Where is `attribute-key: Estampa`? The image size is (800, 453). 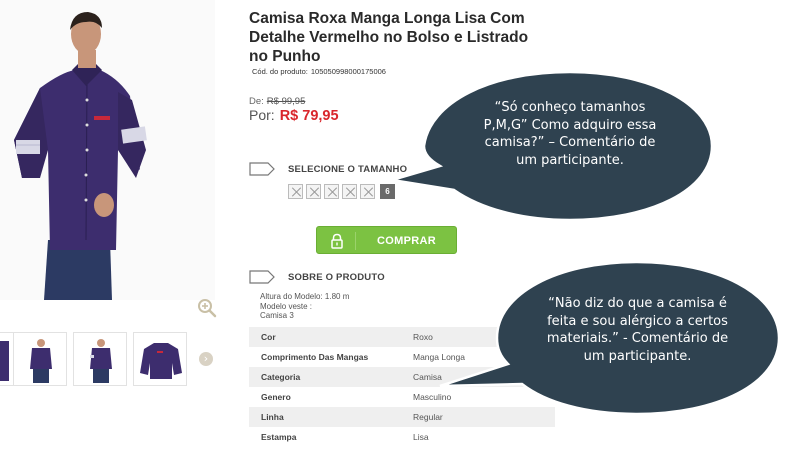
attribute-key: Estampa is located at coordinates (279, 437).